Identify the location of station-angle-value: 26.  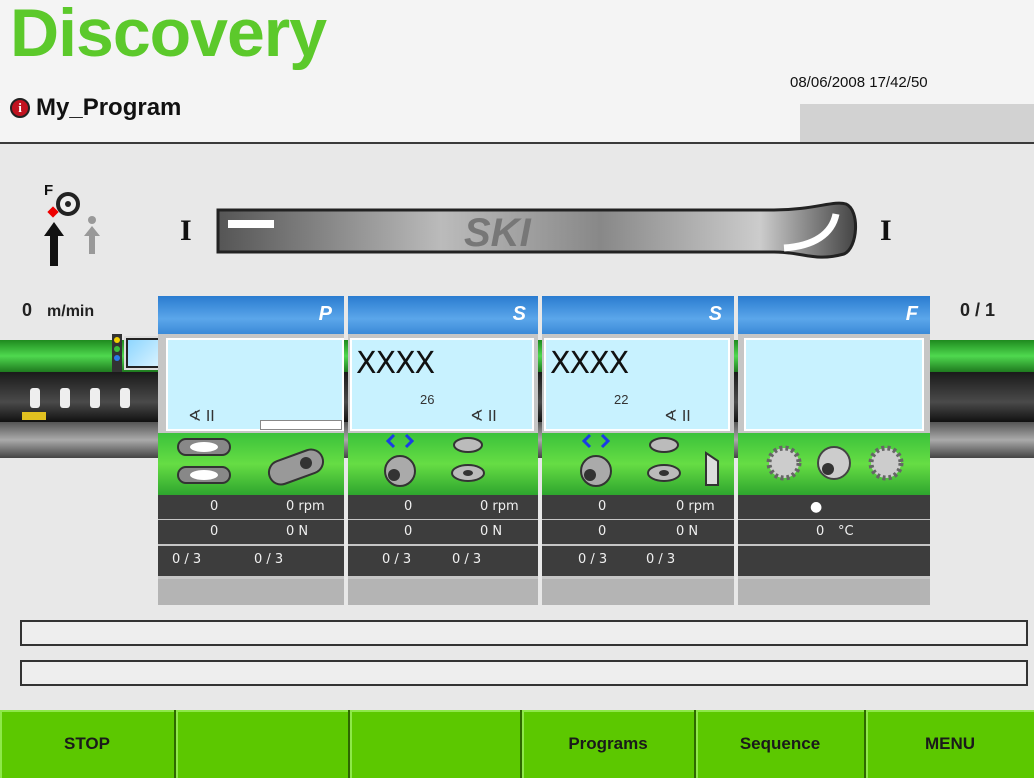
(427, 399).